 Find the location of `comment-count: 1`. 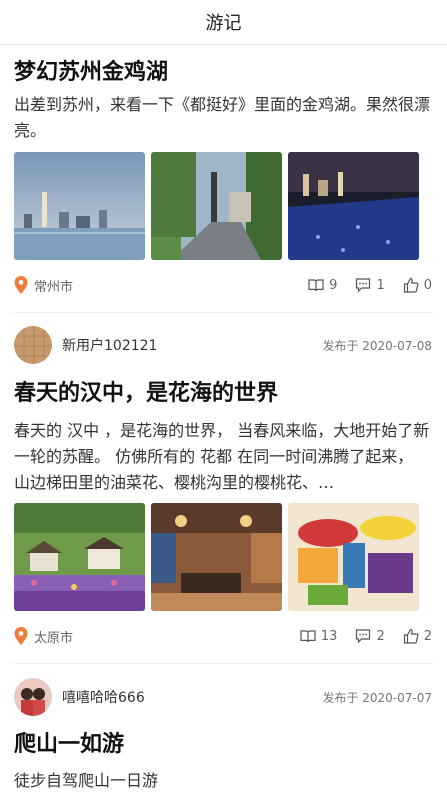

comment-count: 1 is located at coordinates (370, 285).